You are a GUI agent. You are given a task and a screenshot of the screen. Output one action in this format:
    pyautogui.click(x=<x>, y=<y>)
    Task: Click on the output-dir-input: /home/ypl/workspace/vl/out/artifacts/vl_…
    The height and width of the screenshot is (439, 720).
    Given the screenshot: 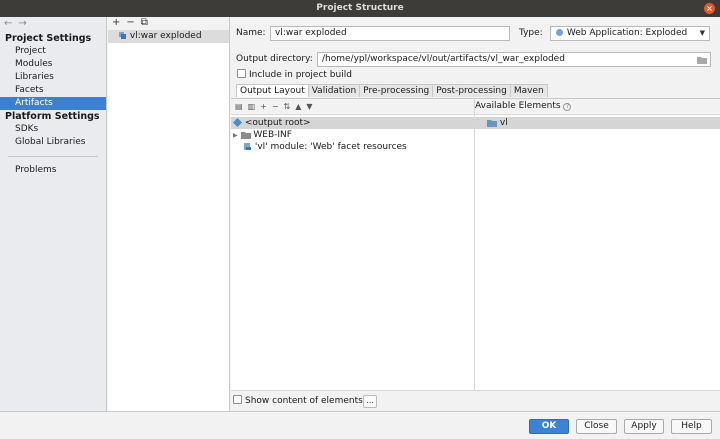 What is the action you would take?
    pyautogui.click(x=514, y=59)
    